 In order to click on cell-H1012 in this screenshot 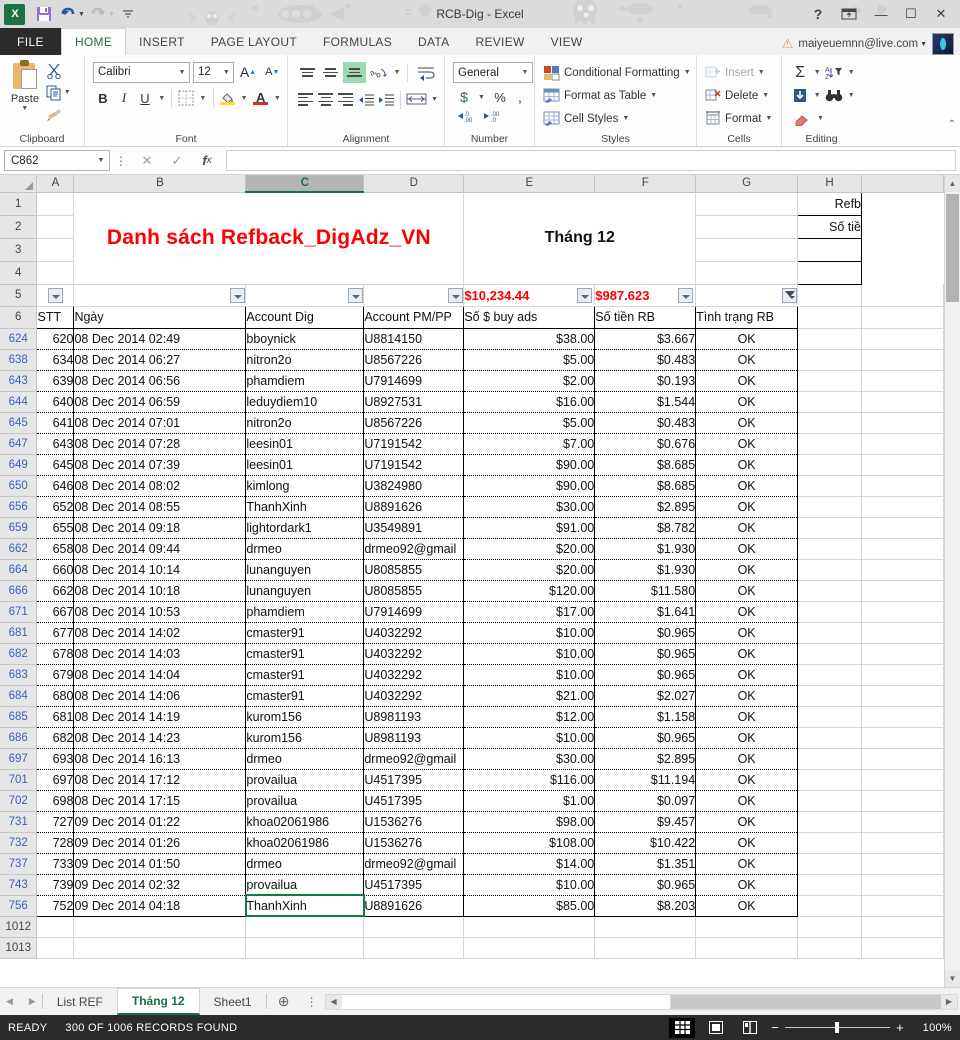, I will do `click(830, 927)`.